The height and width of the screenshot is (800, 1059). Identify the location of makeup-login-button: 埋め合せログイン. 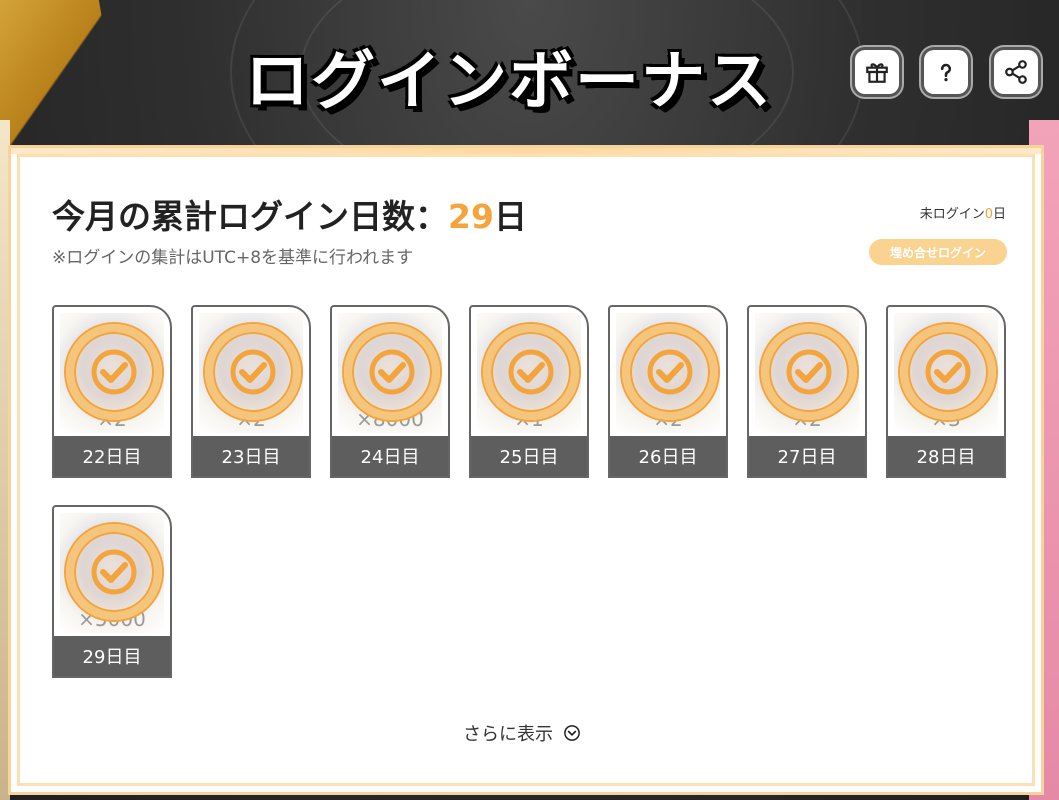
(938, 252).